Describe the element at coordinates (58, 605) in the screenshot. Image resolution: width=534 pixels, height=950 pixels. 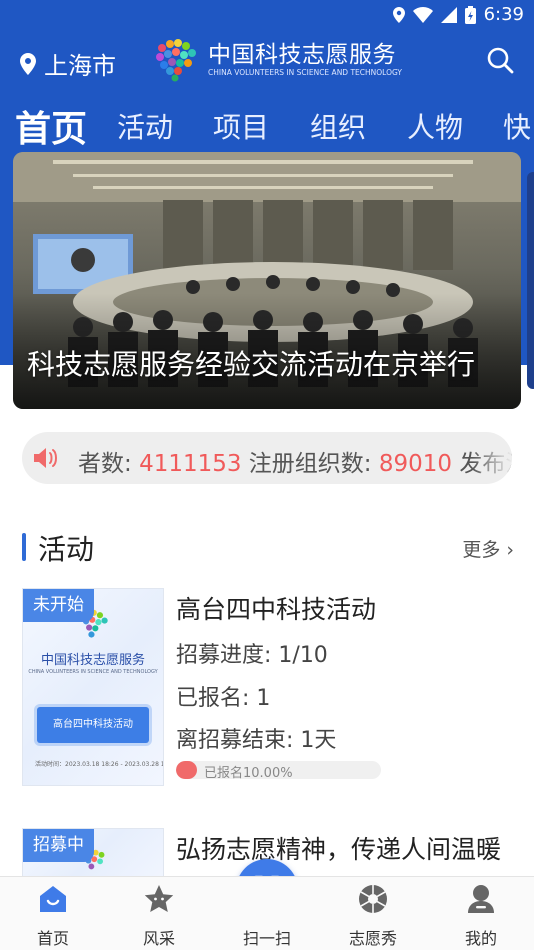
I see `status-badge: 未开始` at that location.